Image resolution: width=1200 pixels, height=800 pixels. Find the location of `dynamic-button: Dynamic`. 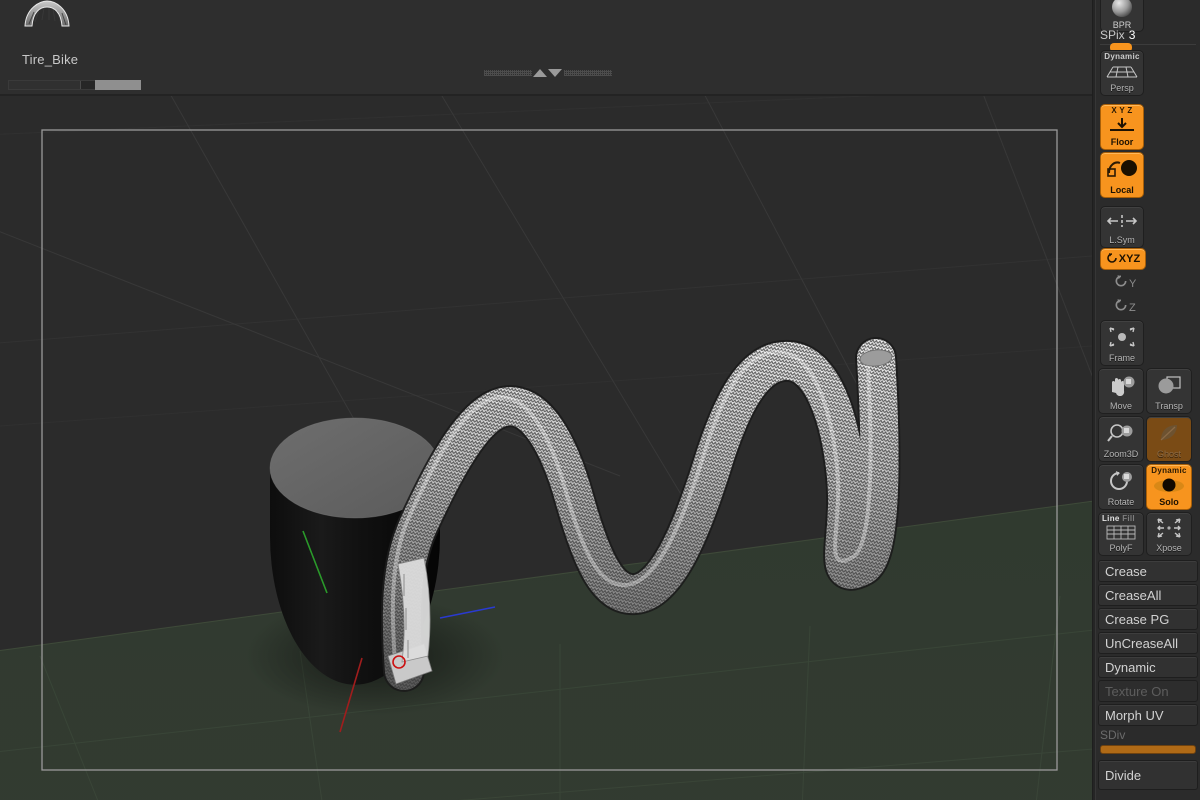

dynamic-button: Dynamic is located at coordinates (1148, 667).